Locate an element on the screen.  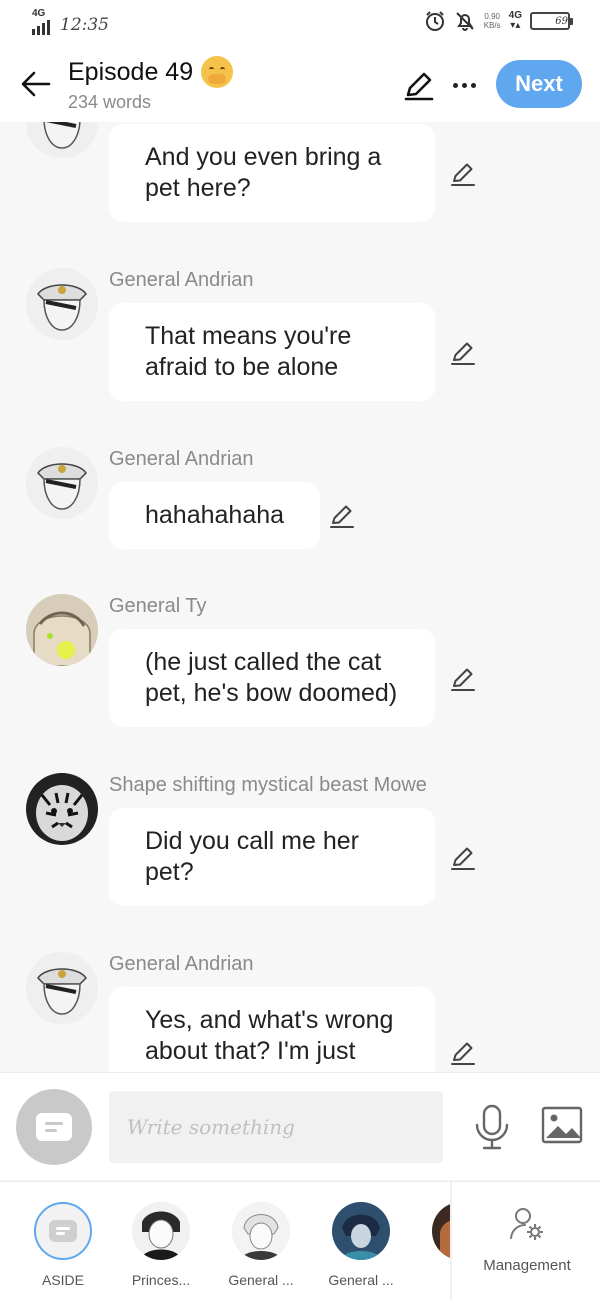
avatar-mowe-tiger is located at coordinates (62, 809).